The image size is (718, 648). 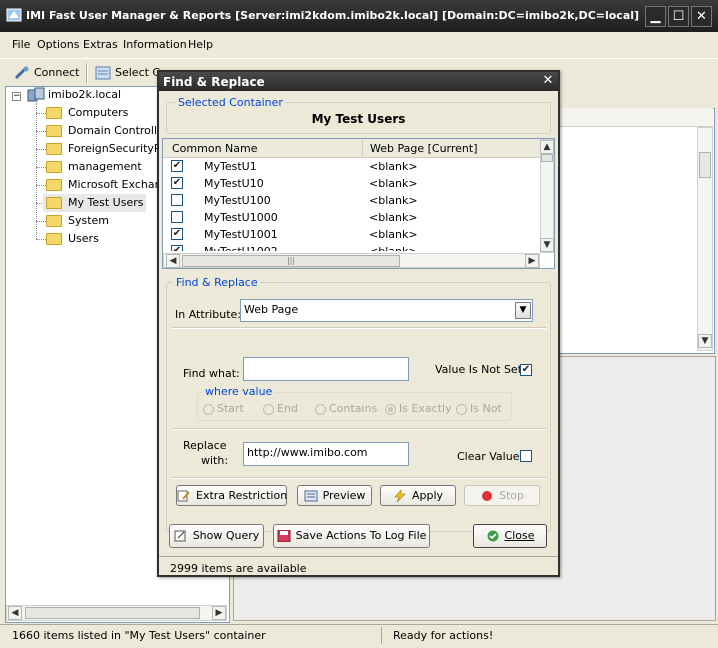 What do you see at coordinates (14, 15) in the screenshot?
I see `app-icon` at bounding box center [14, 15].